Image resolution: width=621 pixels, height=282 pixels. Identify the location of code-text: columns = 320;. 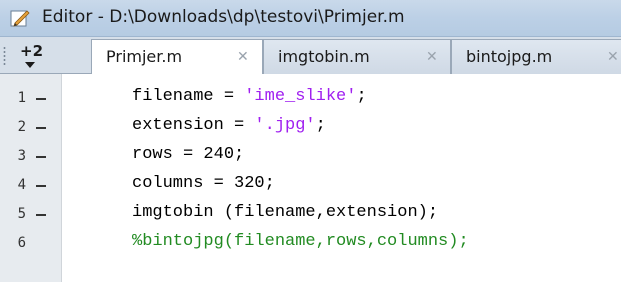
(203, 183).